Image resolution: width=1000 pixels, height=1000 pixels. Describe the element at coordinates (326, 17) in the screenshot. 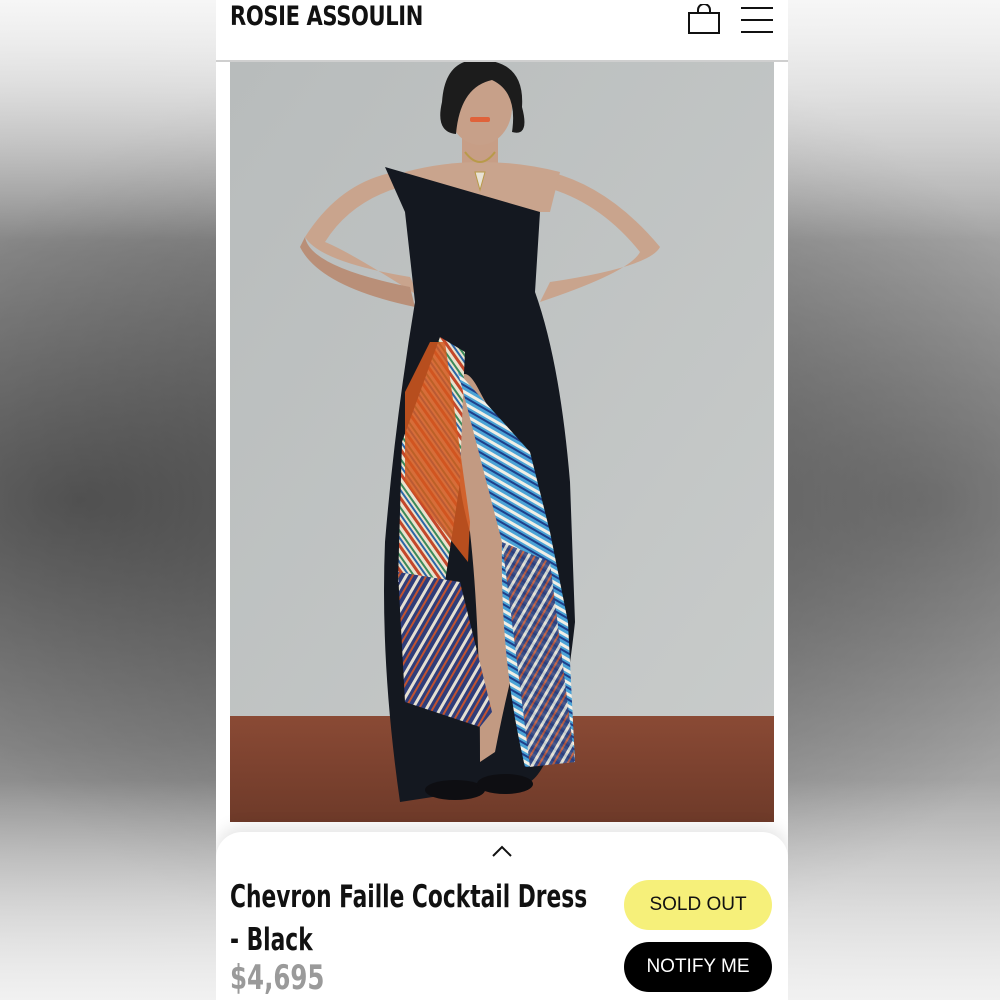

I see `brand-logo: ROSIE ASSOULIN` at that location.